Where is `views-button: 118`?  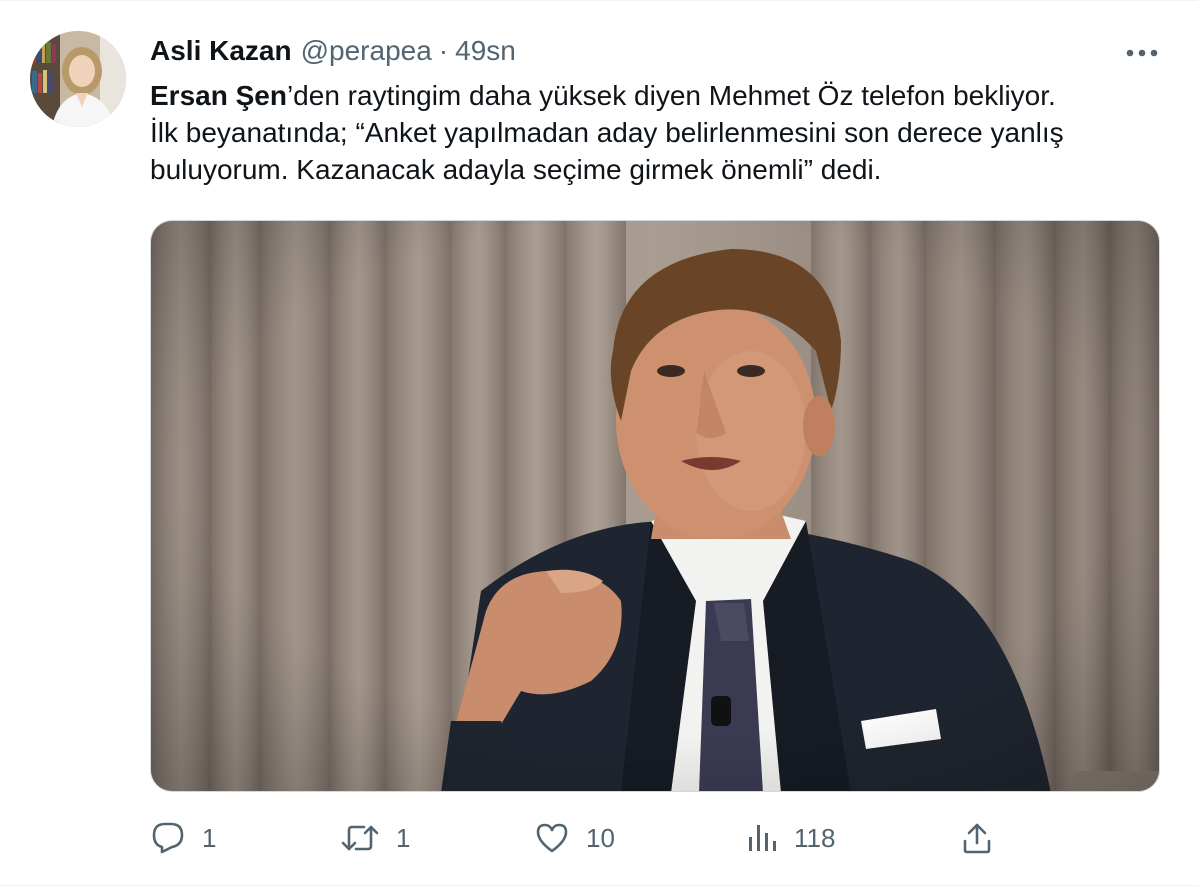
views-button: 118 is located at coordinates (790, 838).